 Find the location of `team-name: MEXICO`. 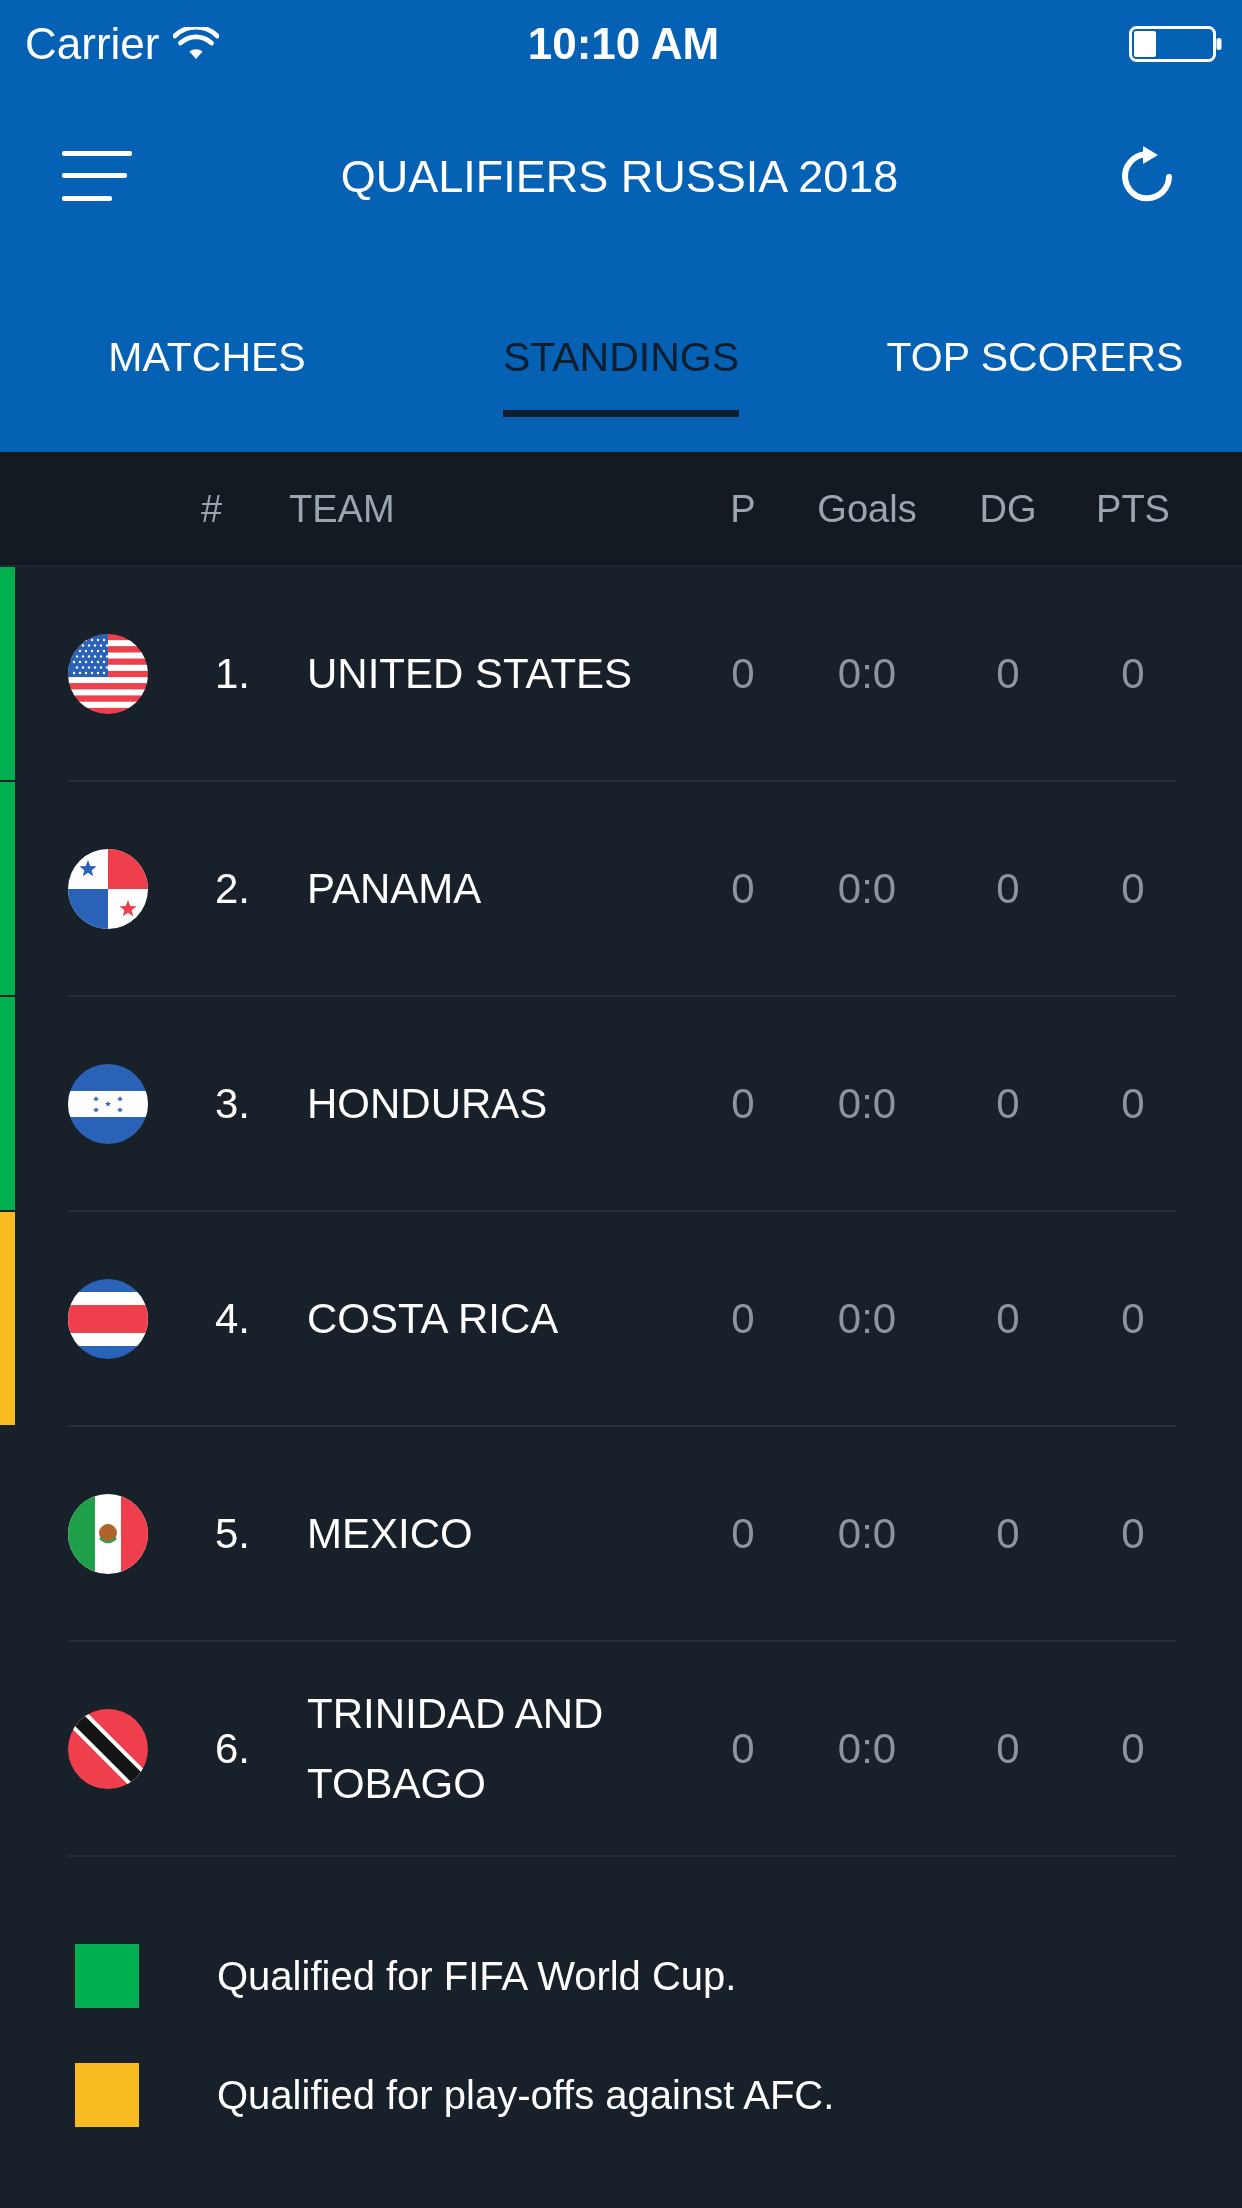

team-name: MEXICO is located at coordinates (390, 1533).